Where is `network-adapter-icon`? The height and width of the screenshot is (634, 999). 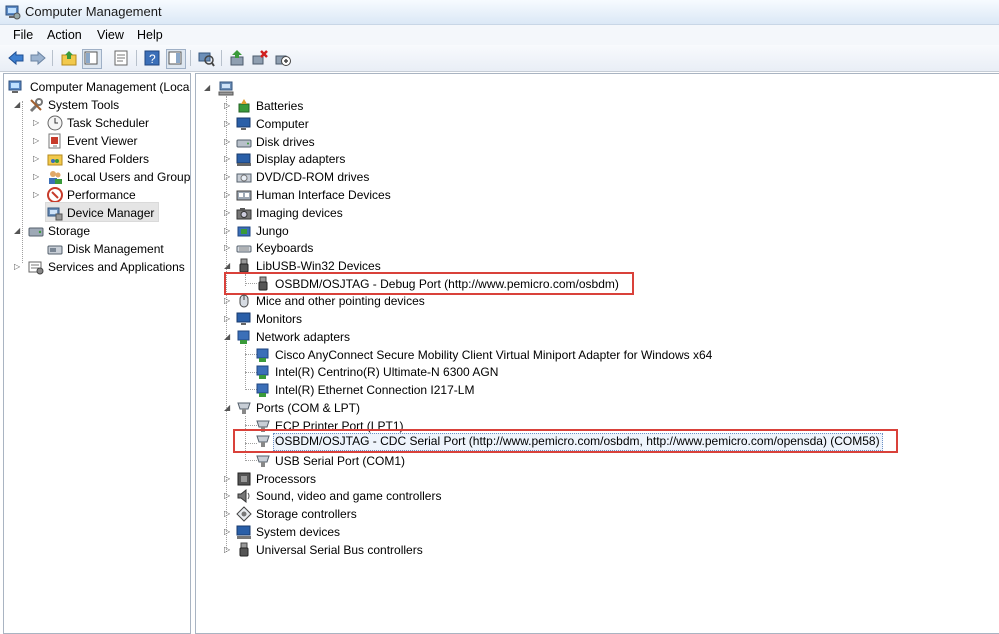 network-adapter-icon is located at coordinates (263, 390).